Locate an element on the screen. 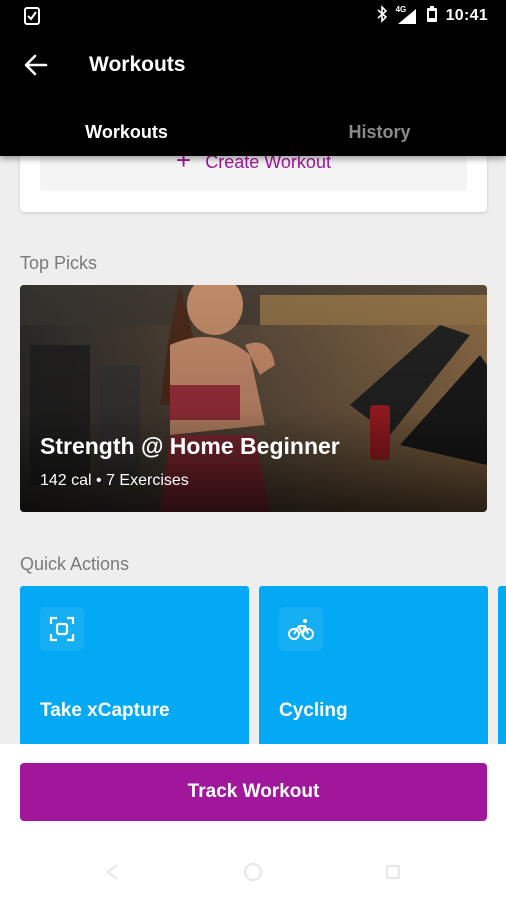 This screenshot has height=900, width=506. create-workout-card: + Create Workout is located at coordinates (253, 184).